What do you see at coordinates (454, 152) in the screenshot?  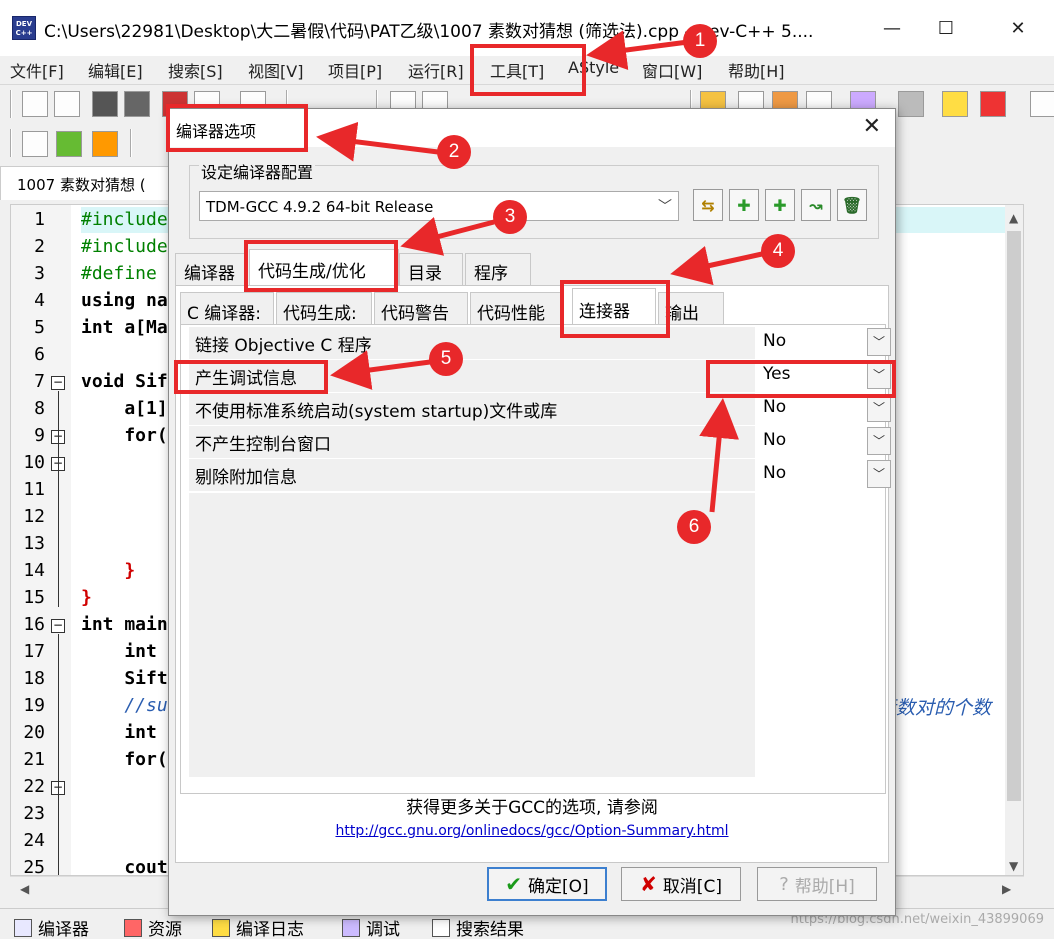 I see `annotation-number: 2` at bounding box center [454, 152].